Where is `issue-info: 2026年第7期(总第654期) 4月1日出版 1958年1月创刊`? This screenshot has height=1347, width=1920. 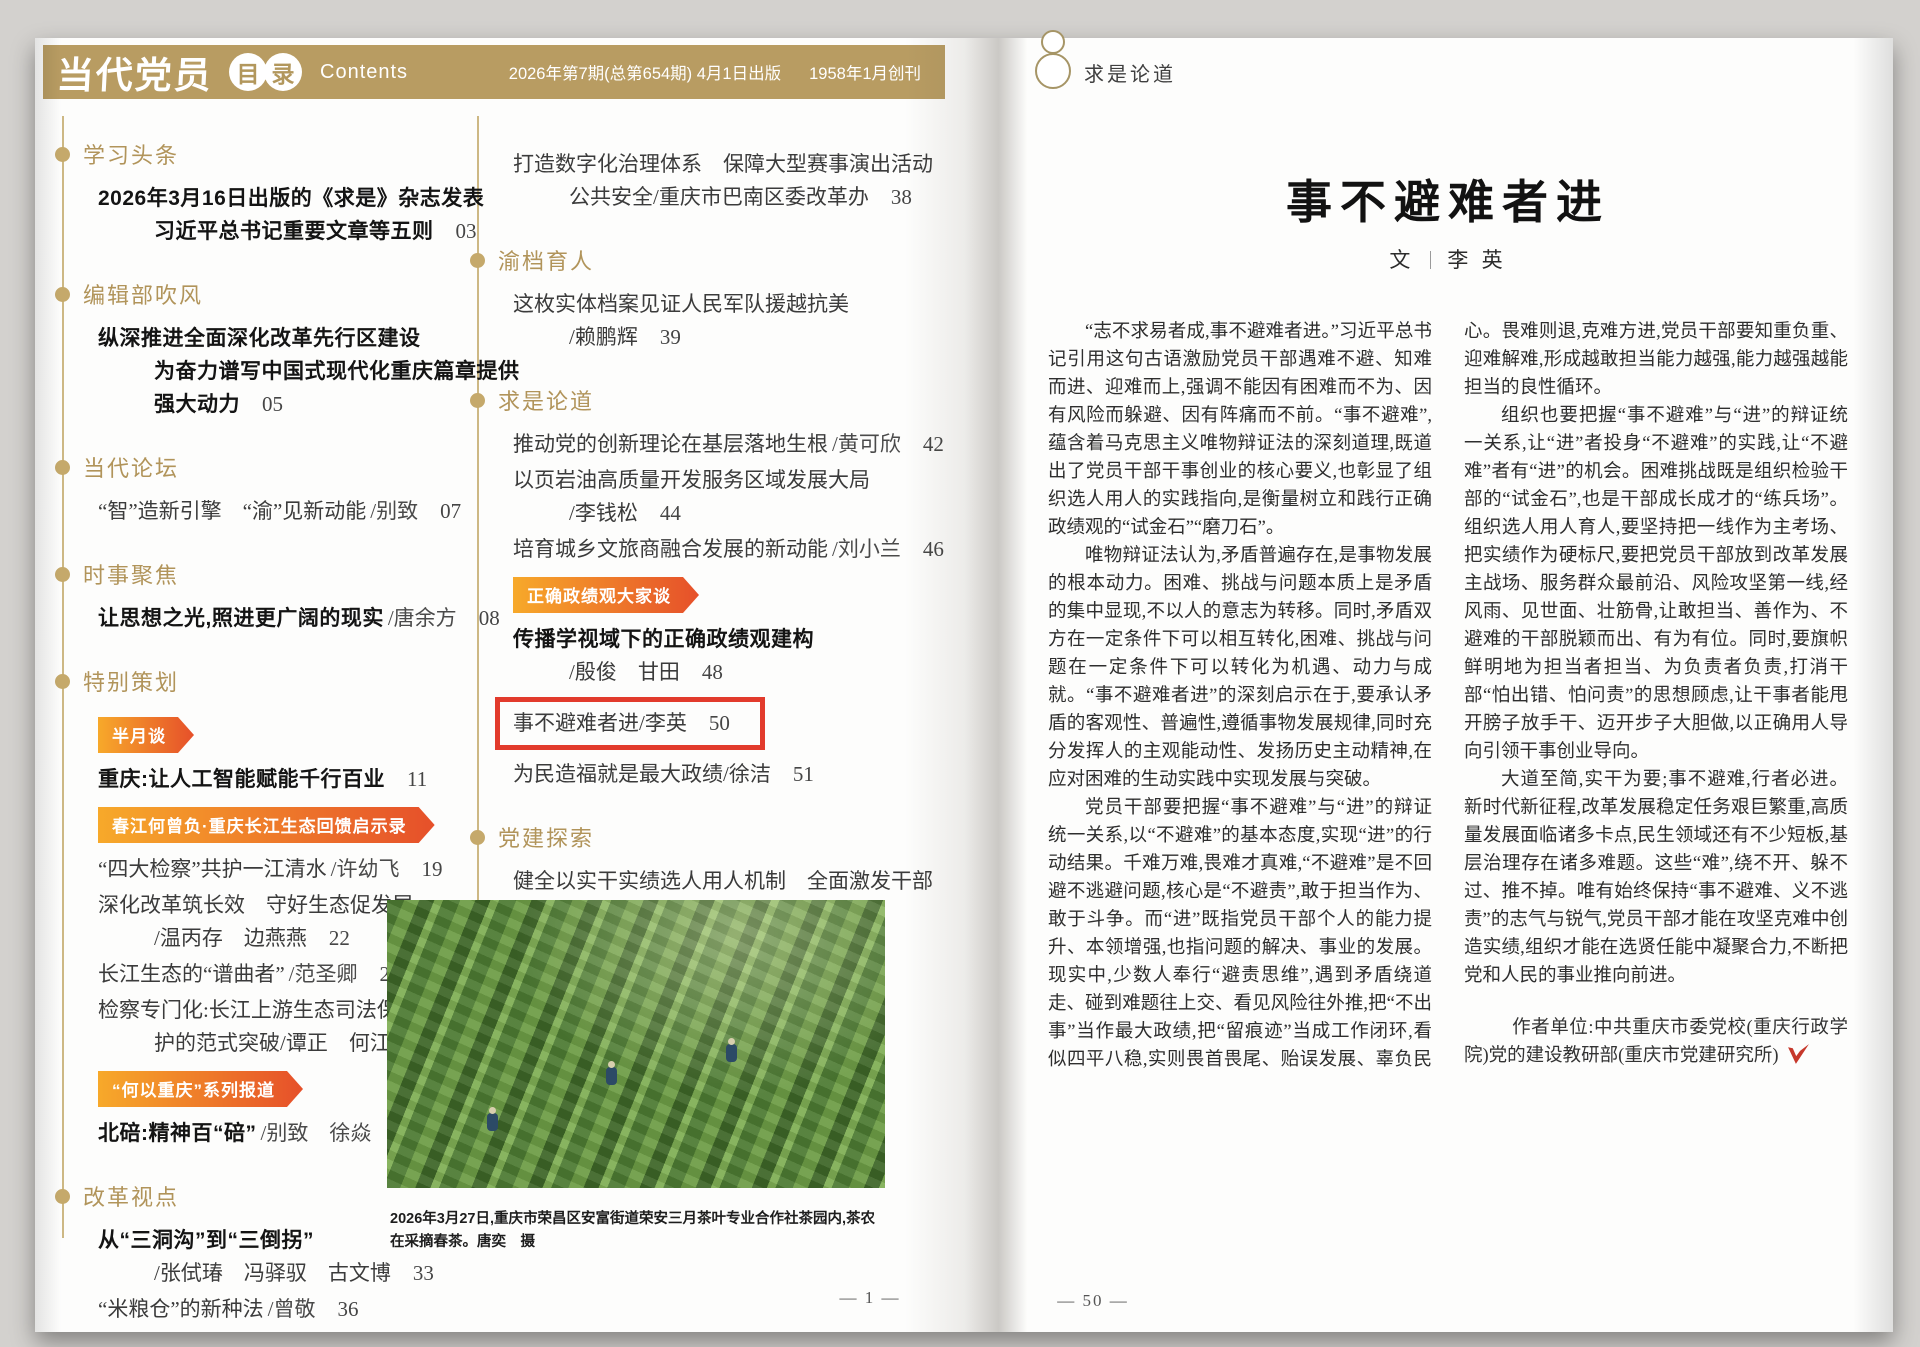
issue-info: 2026年第7期(总第654期) 4月1日出版 1958年1月创刊 is located at coordinates (715, 72).